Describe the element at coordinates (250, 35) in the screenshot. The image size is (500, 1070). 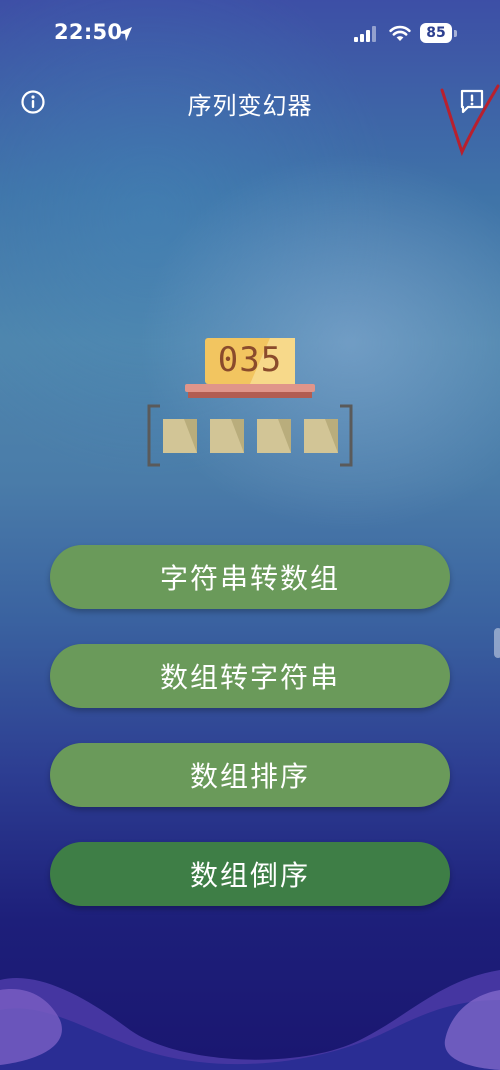
I see `status-bar: 22:50 85` at that location.